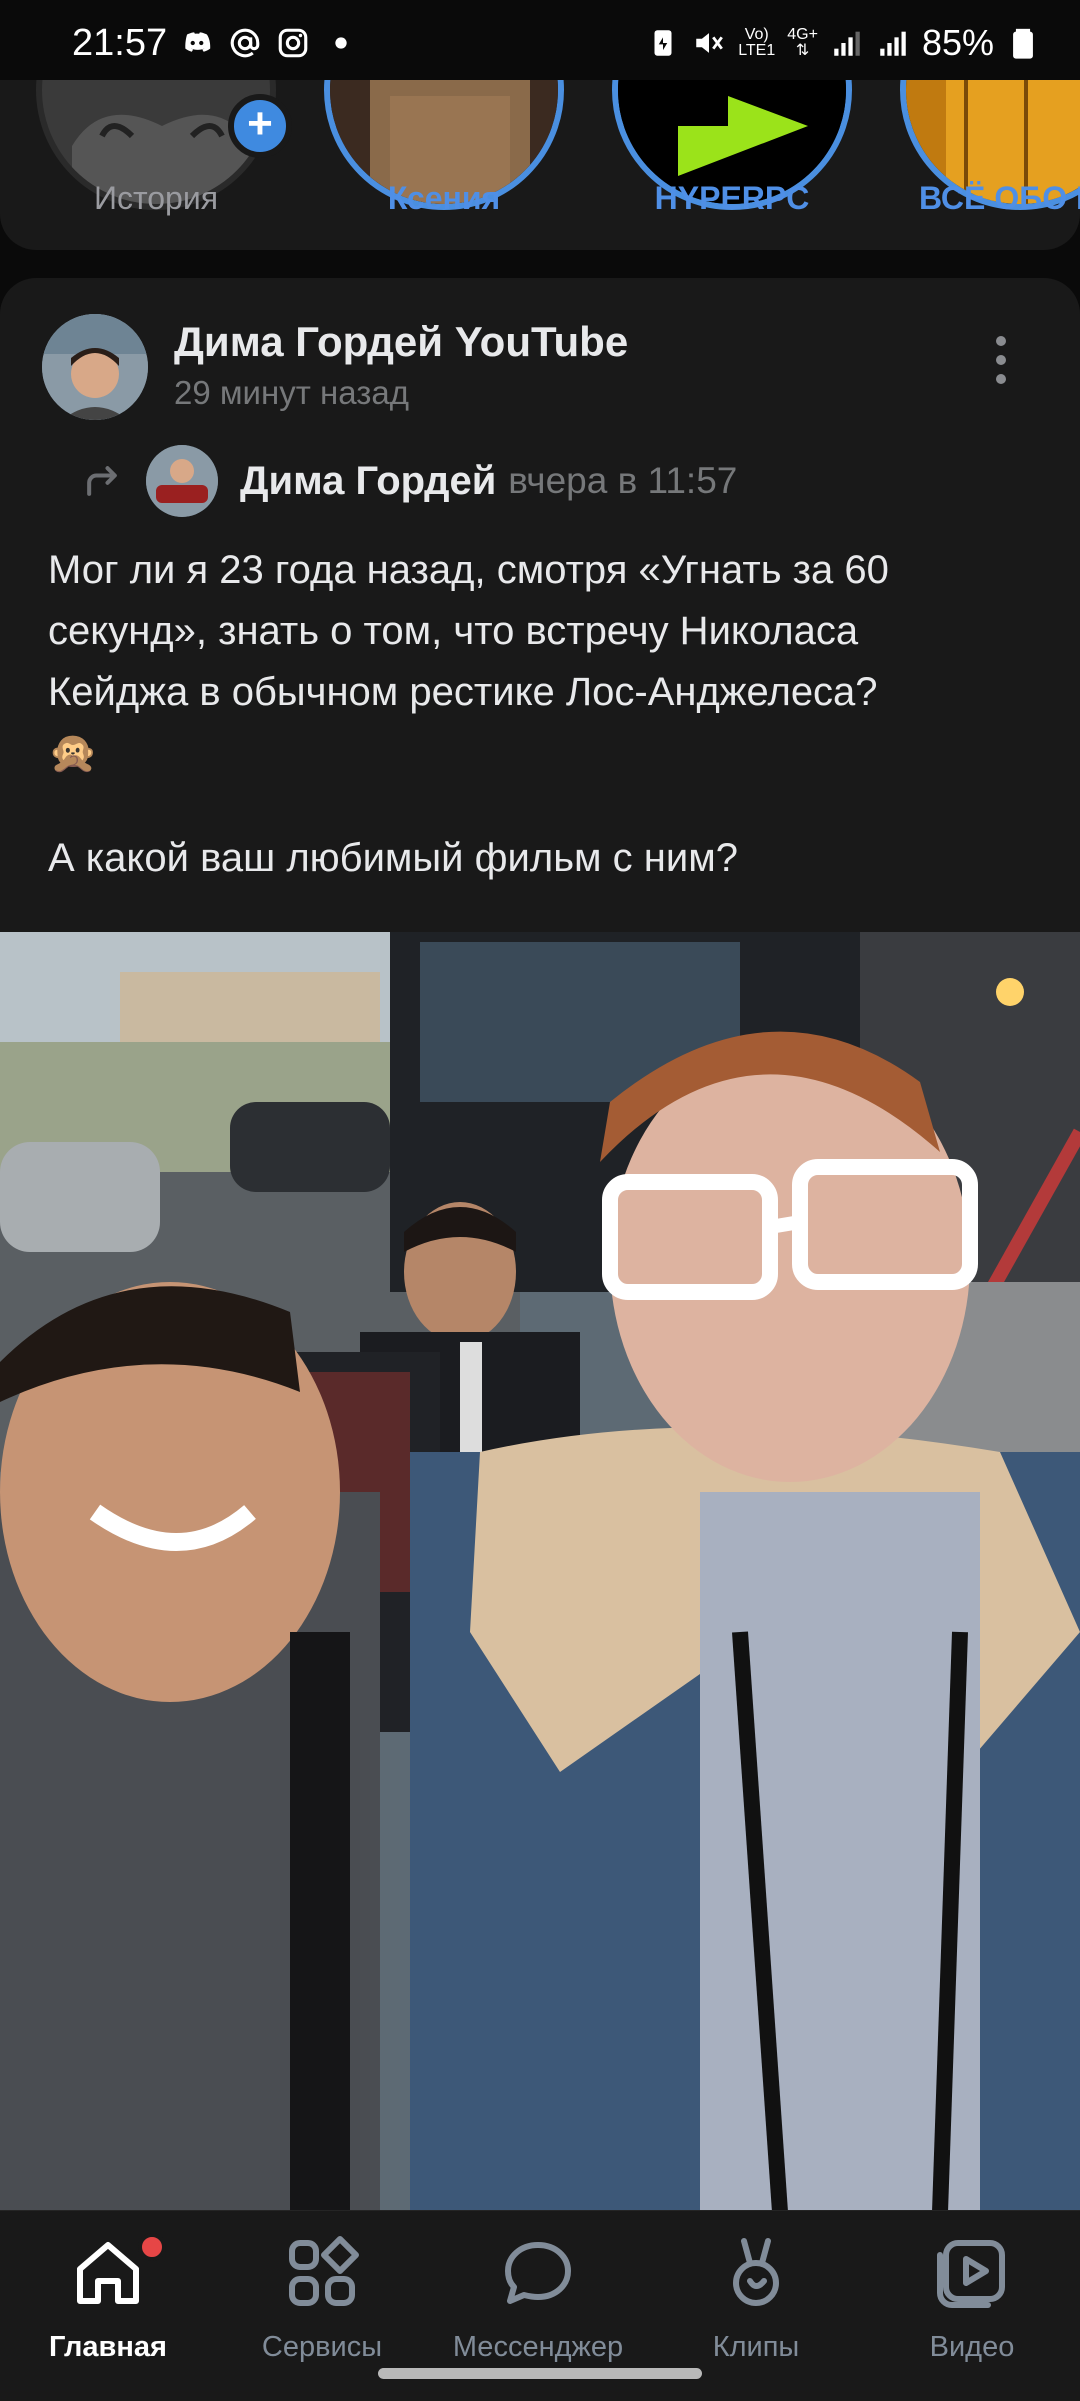  I want to click on gesture-bar, so click(540, 2373).